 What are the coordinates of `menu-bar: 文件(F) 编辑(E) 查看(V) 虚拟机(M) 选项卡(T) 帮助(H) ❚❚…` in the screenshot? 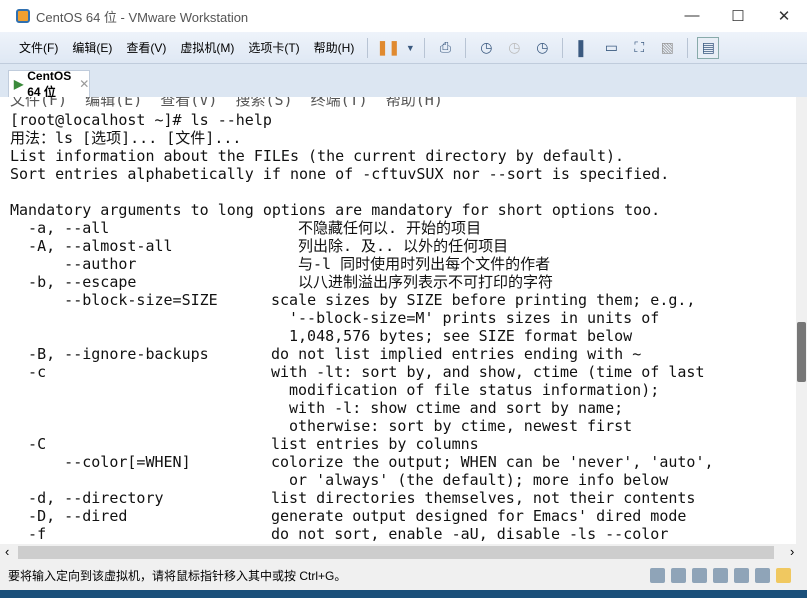 It's located at (403, 48).